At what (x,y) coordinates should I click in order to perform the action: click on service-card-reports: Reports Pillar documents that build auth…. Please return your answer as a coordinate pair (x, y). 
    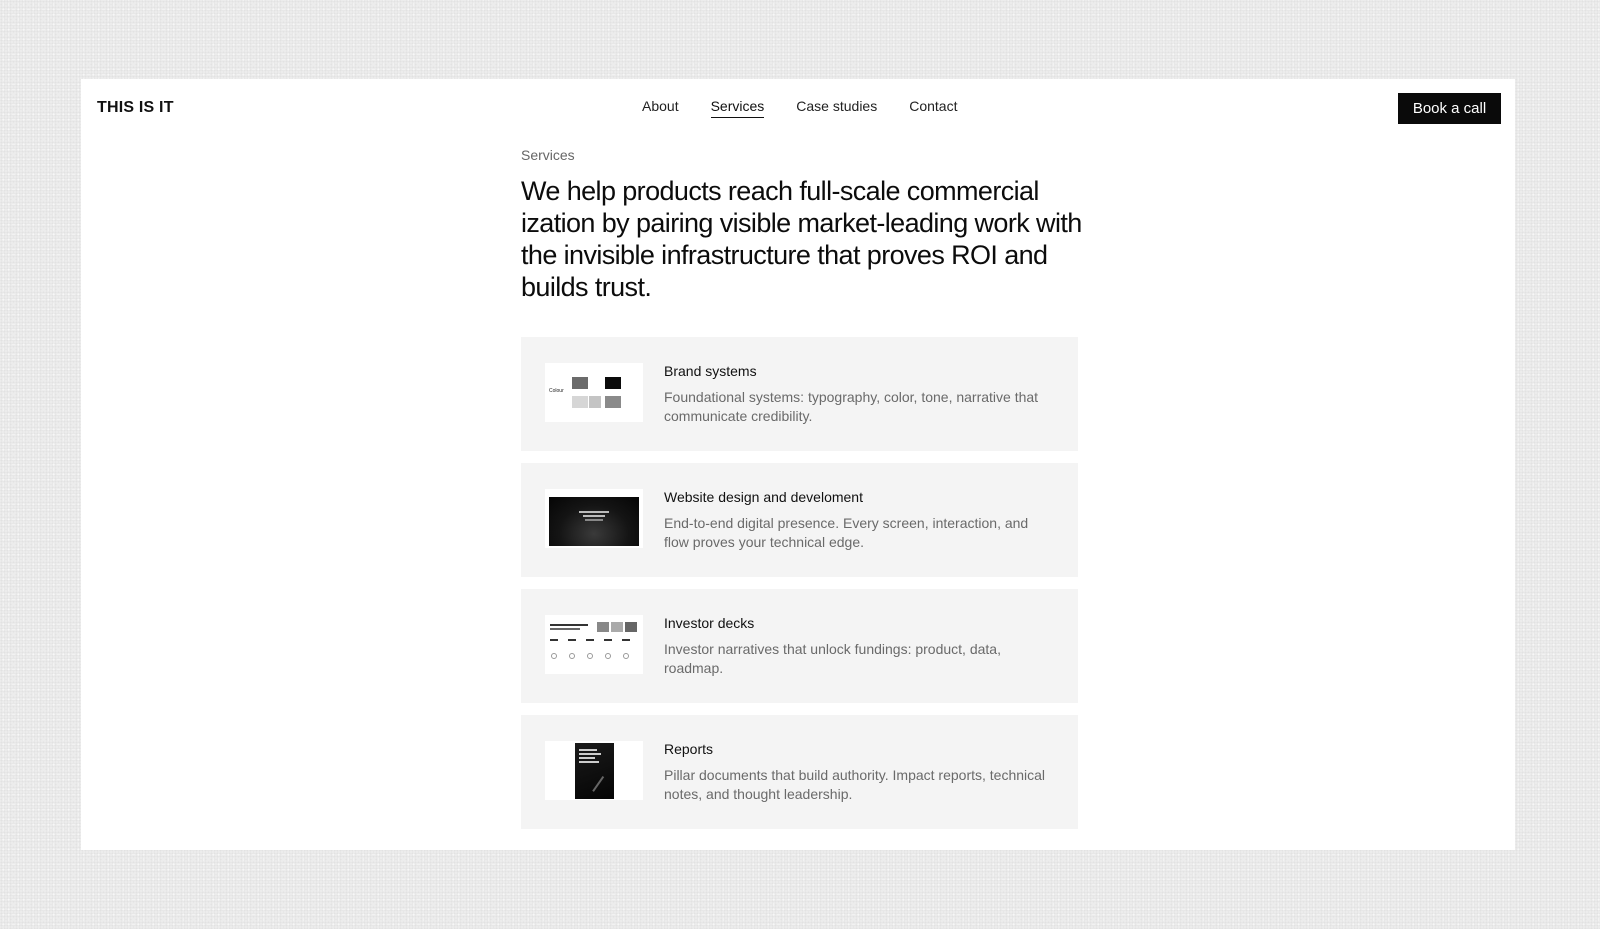
    Looking at the image, I should click on (799, 772).